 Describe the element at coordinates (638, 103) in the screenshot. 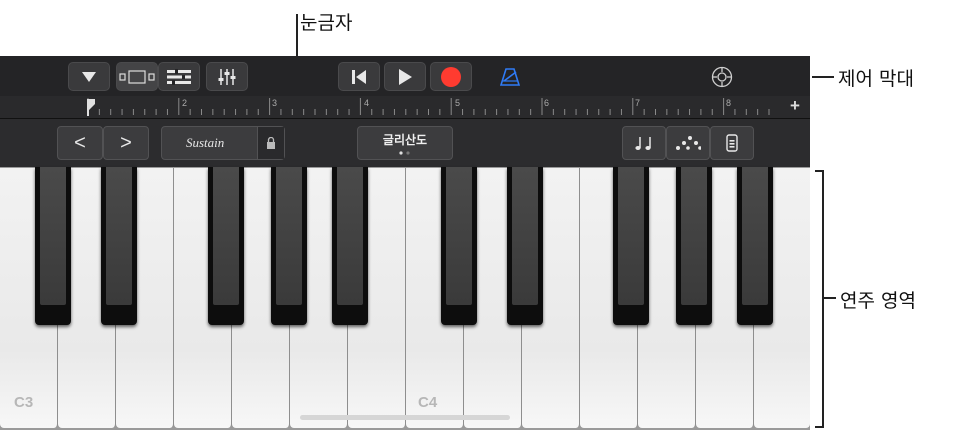

I see `ruler-mark-7: 7` at that location.